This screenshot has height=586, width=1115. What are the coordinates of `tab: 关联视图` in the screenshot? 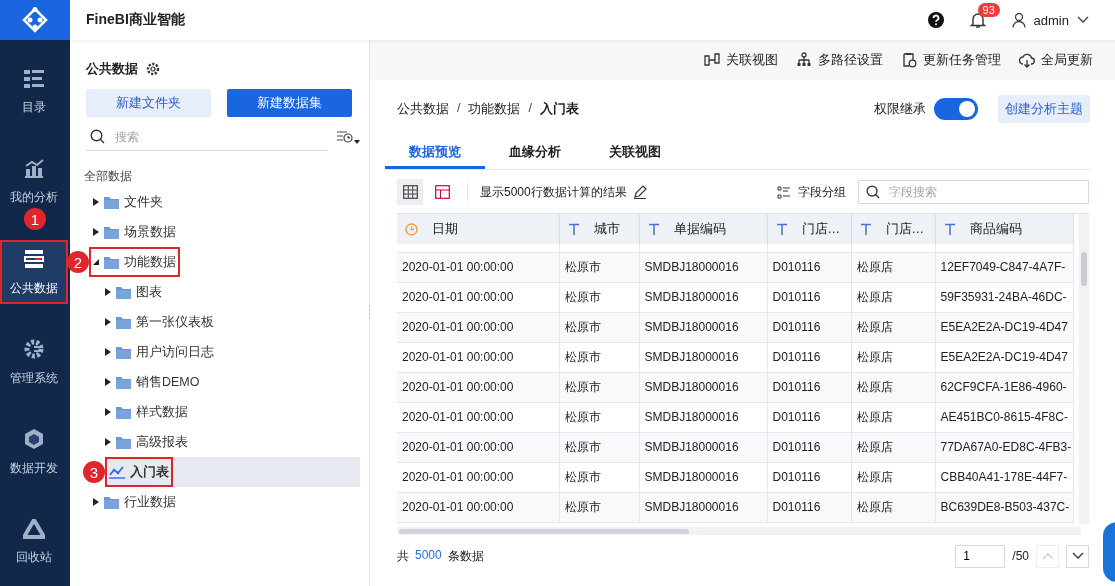 It's located at (635, 153).